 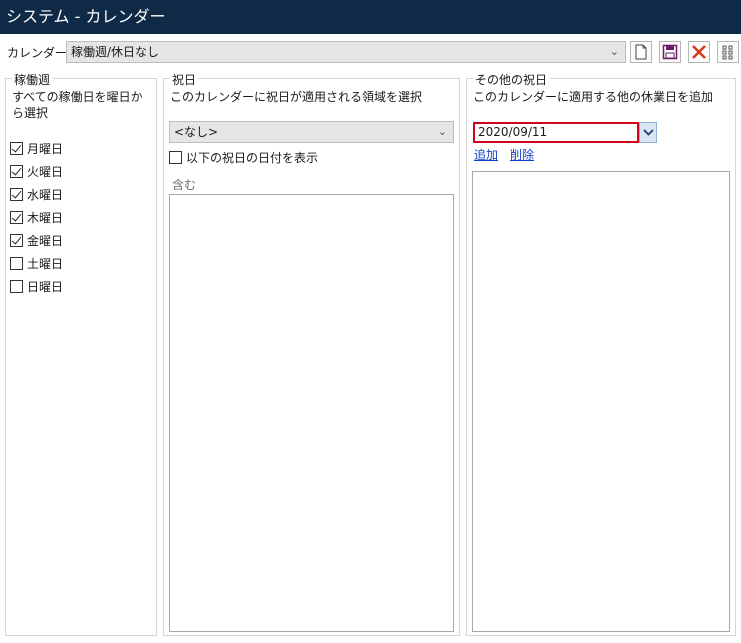 I want to click on holiday-date-input: 2020/09/11, so click(x=556, y=132).